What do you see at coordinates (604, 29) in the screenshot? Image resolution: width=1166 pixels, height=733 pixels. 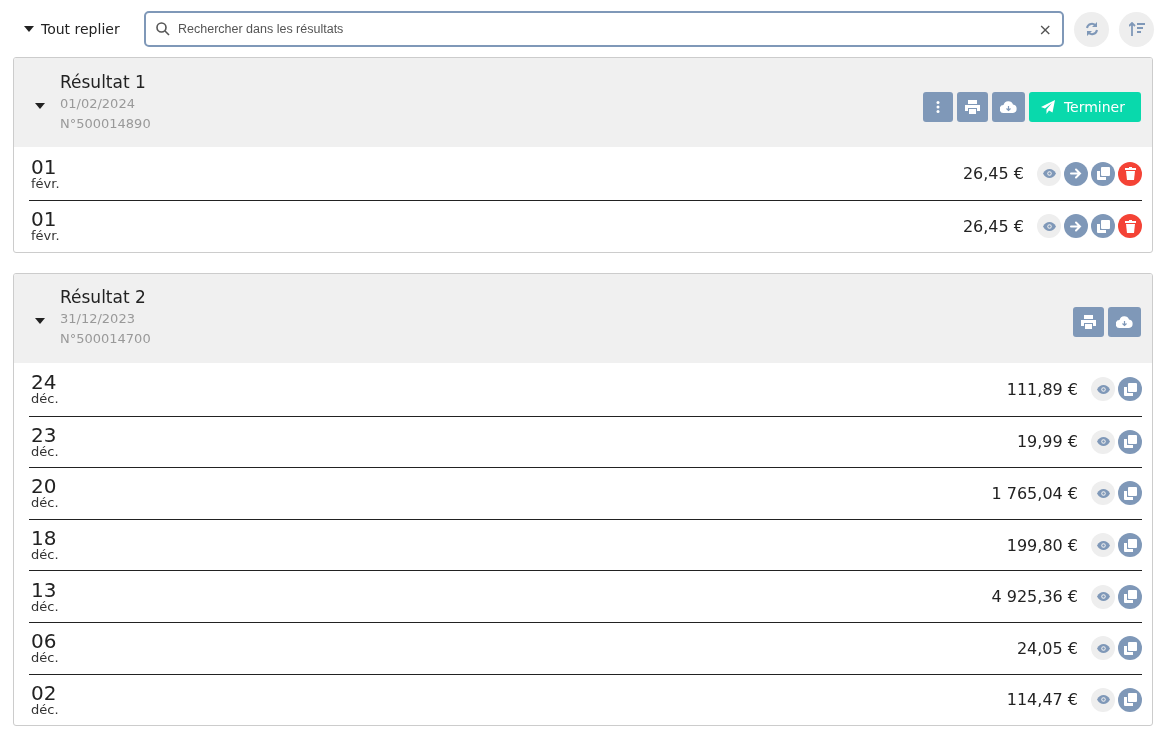 I see `search-field: Rechercher dans les résultats ×` at bounding box center [604, 29].